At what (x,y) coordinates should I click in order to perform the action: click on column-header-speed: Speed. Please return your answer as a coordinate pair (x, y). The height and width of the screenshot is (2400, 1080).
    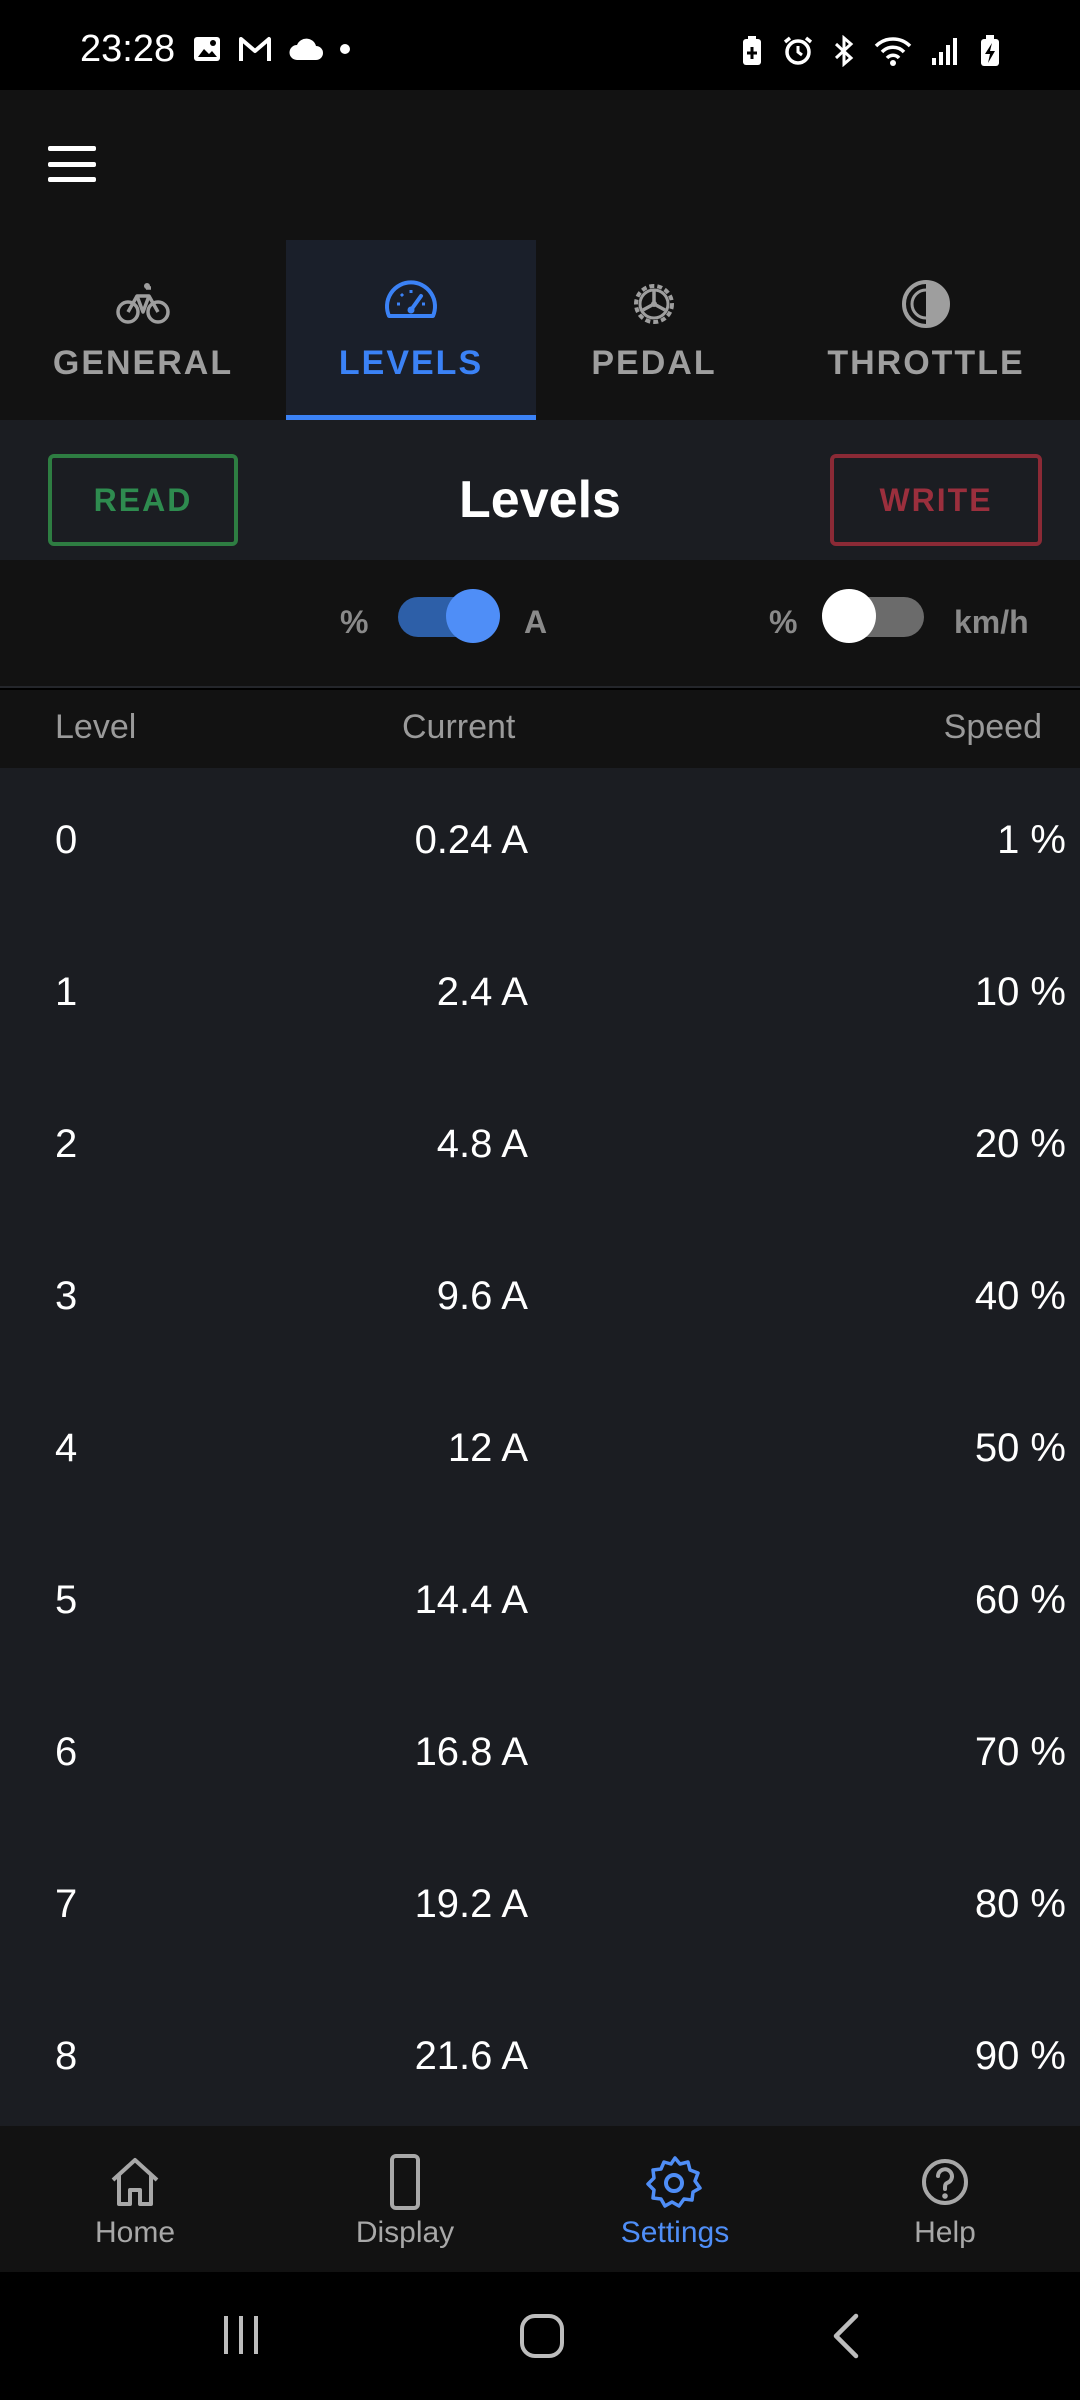
    Looking at the image, I should click on (992, 727).